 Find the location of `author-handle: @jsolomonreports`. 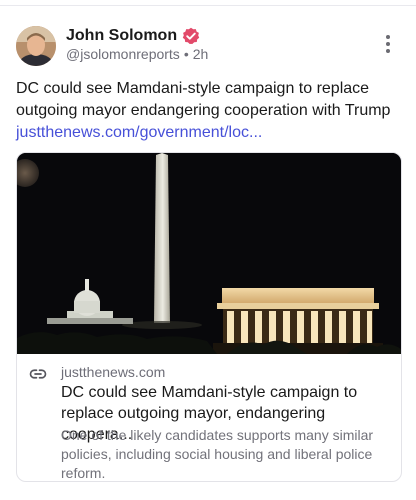

author-handle: @jsolomonreports is located at coordinates (123, 54).